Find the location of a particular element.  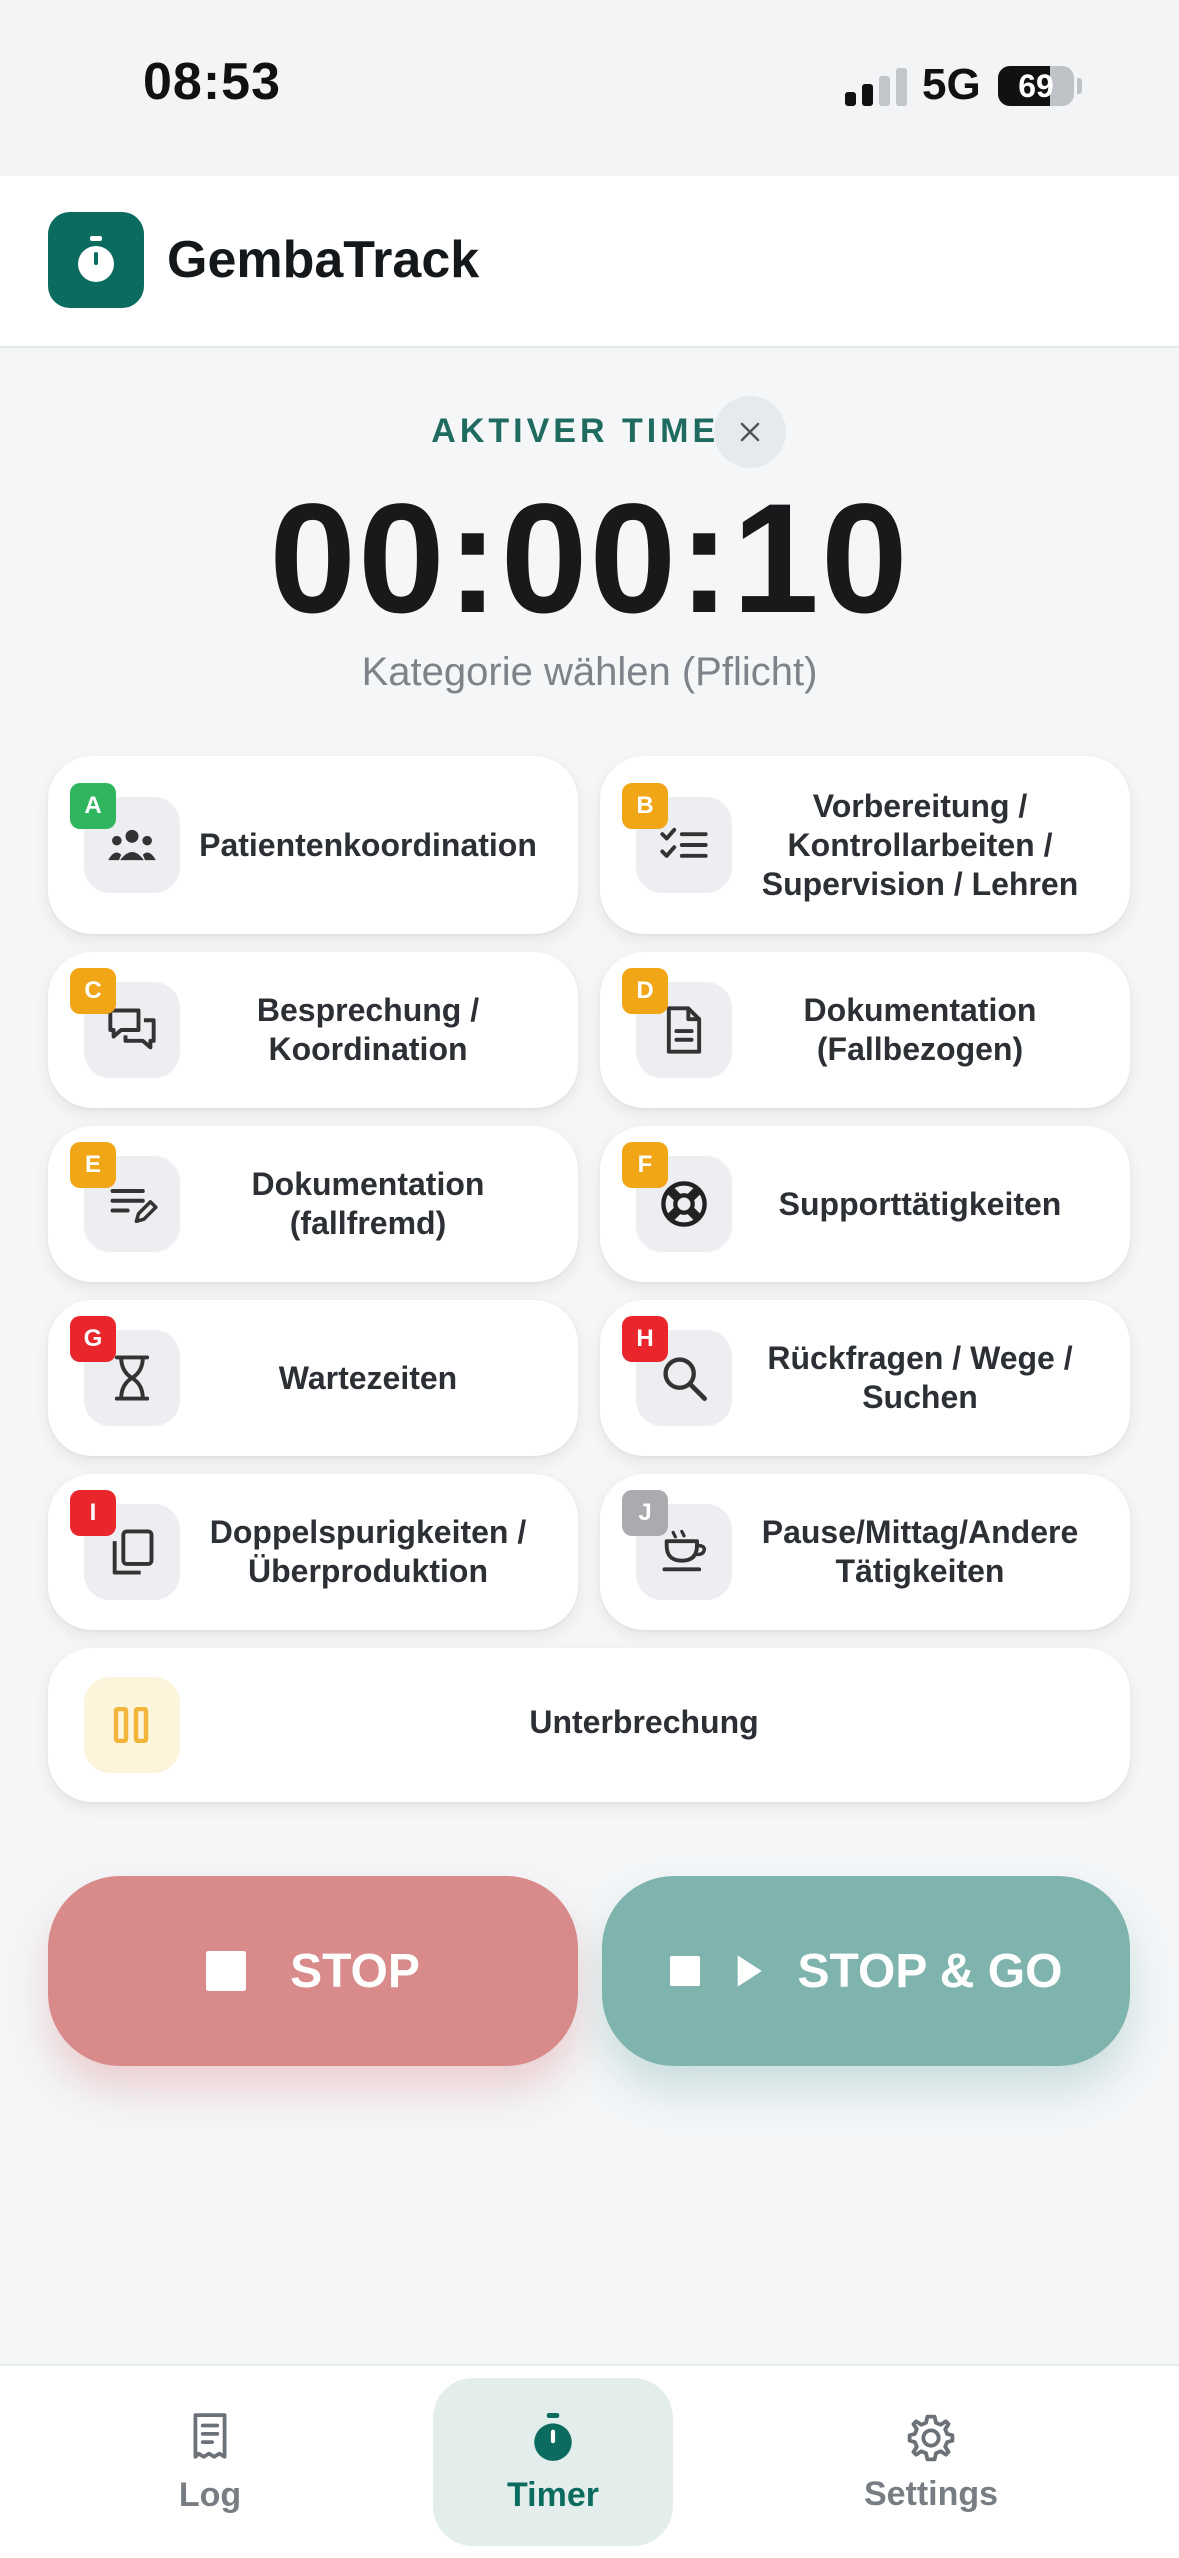

timer-header: AKTIVER TIMER is located at coordinates (589, 431).